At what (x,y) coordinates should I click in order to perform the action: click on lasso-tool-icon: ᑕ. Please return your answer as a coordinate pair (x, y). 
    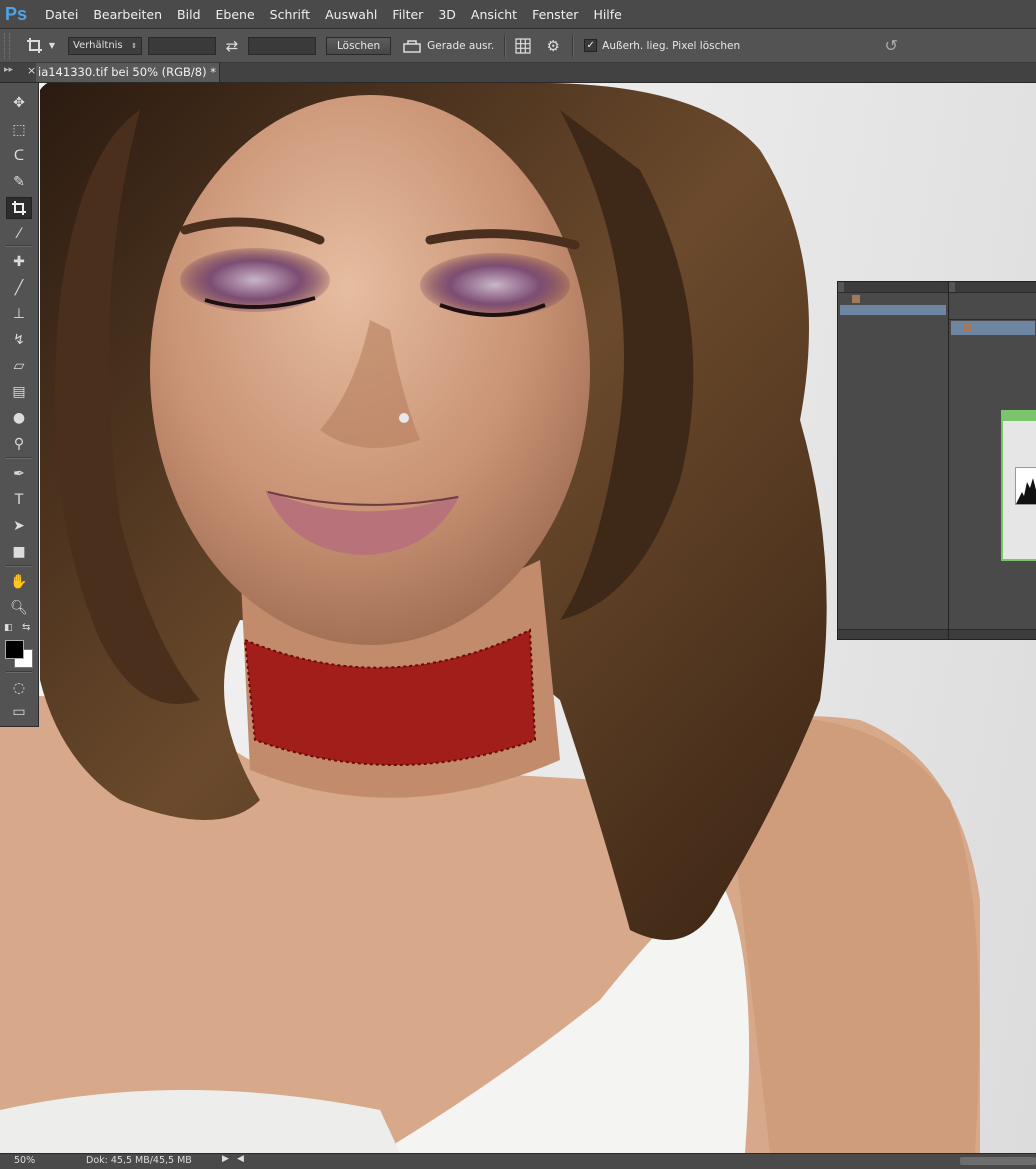
    Looking at the image, I should click on (19, 156).